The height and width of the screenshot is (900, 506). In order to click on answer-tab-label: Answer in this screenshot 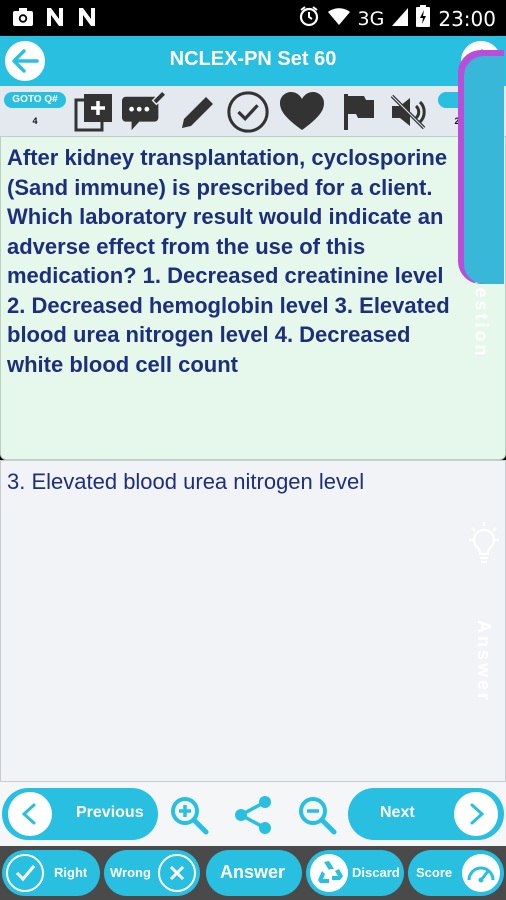, I will do `click(484, 661)`.